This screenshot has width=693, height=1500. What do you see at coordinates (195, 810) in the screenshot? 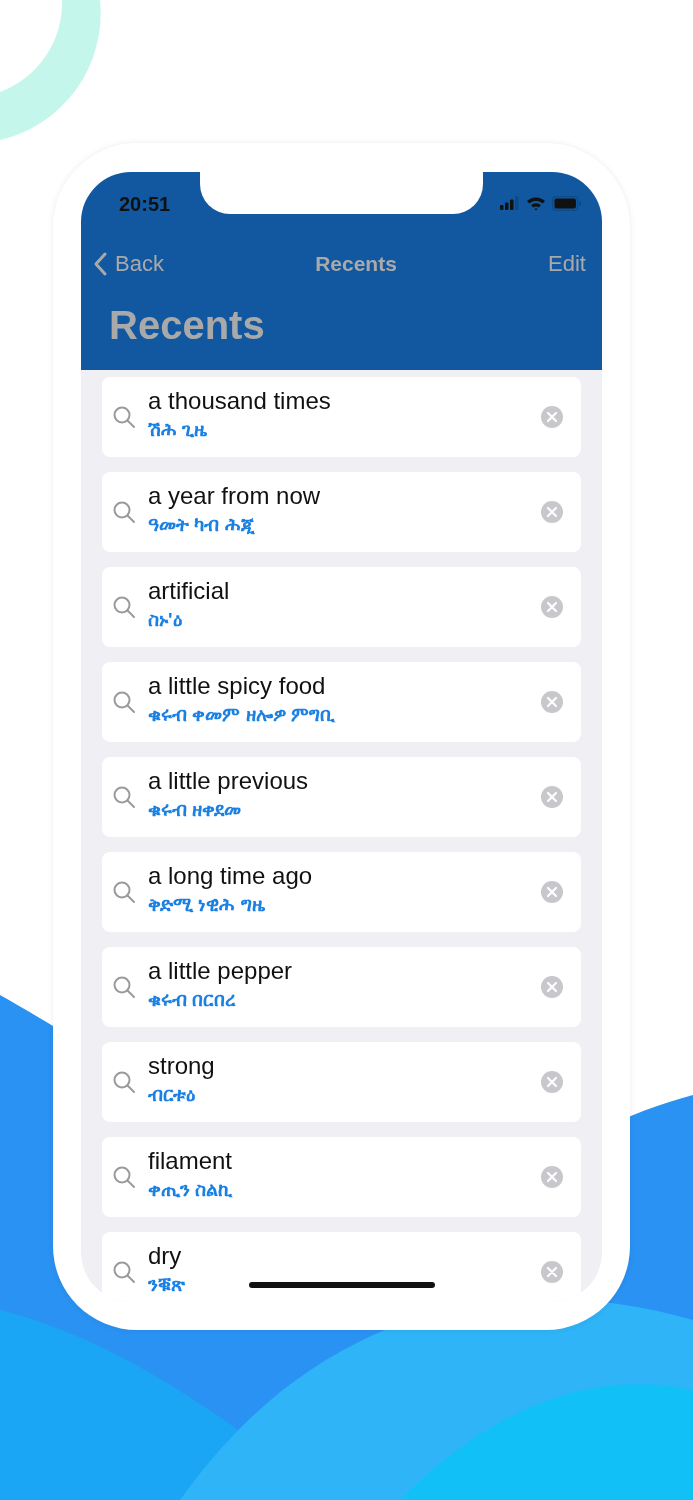
I see `tigrinya-translation: ቁሩብ ዘቀደመ` at bounding box center [195, 810].